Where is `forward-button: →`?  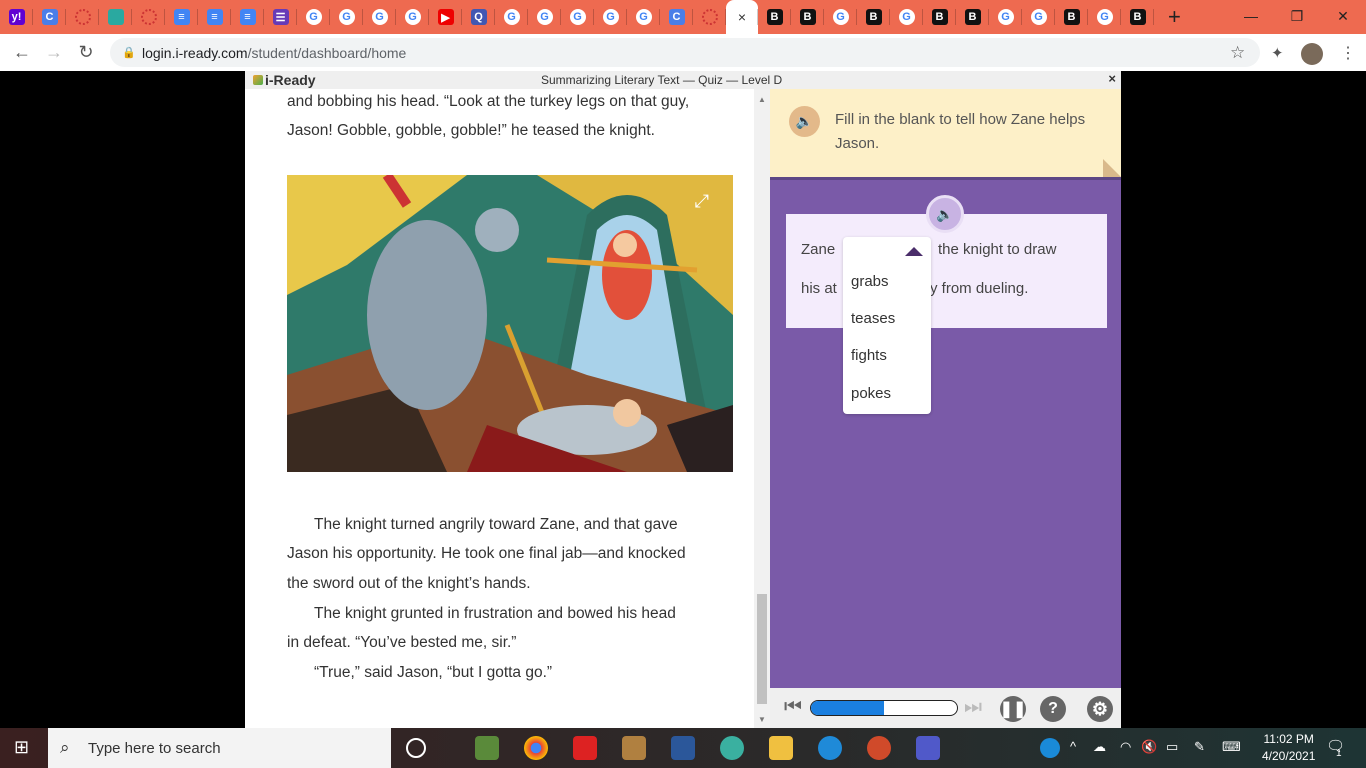
forward-button: → is located at coordinates (54, 52).